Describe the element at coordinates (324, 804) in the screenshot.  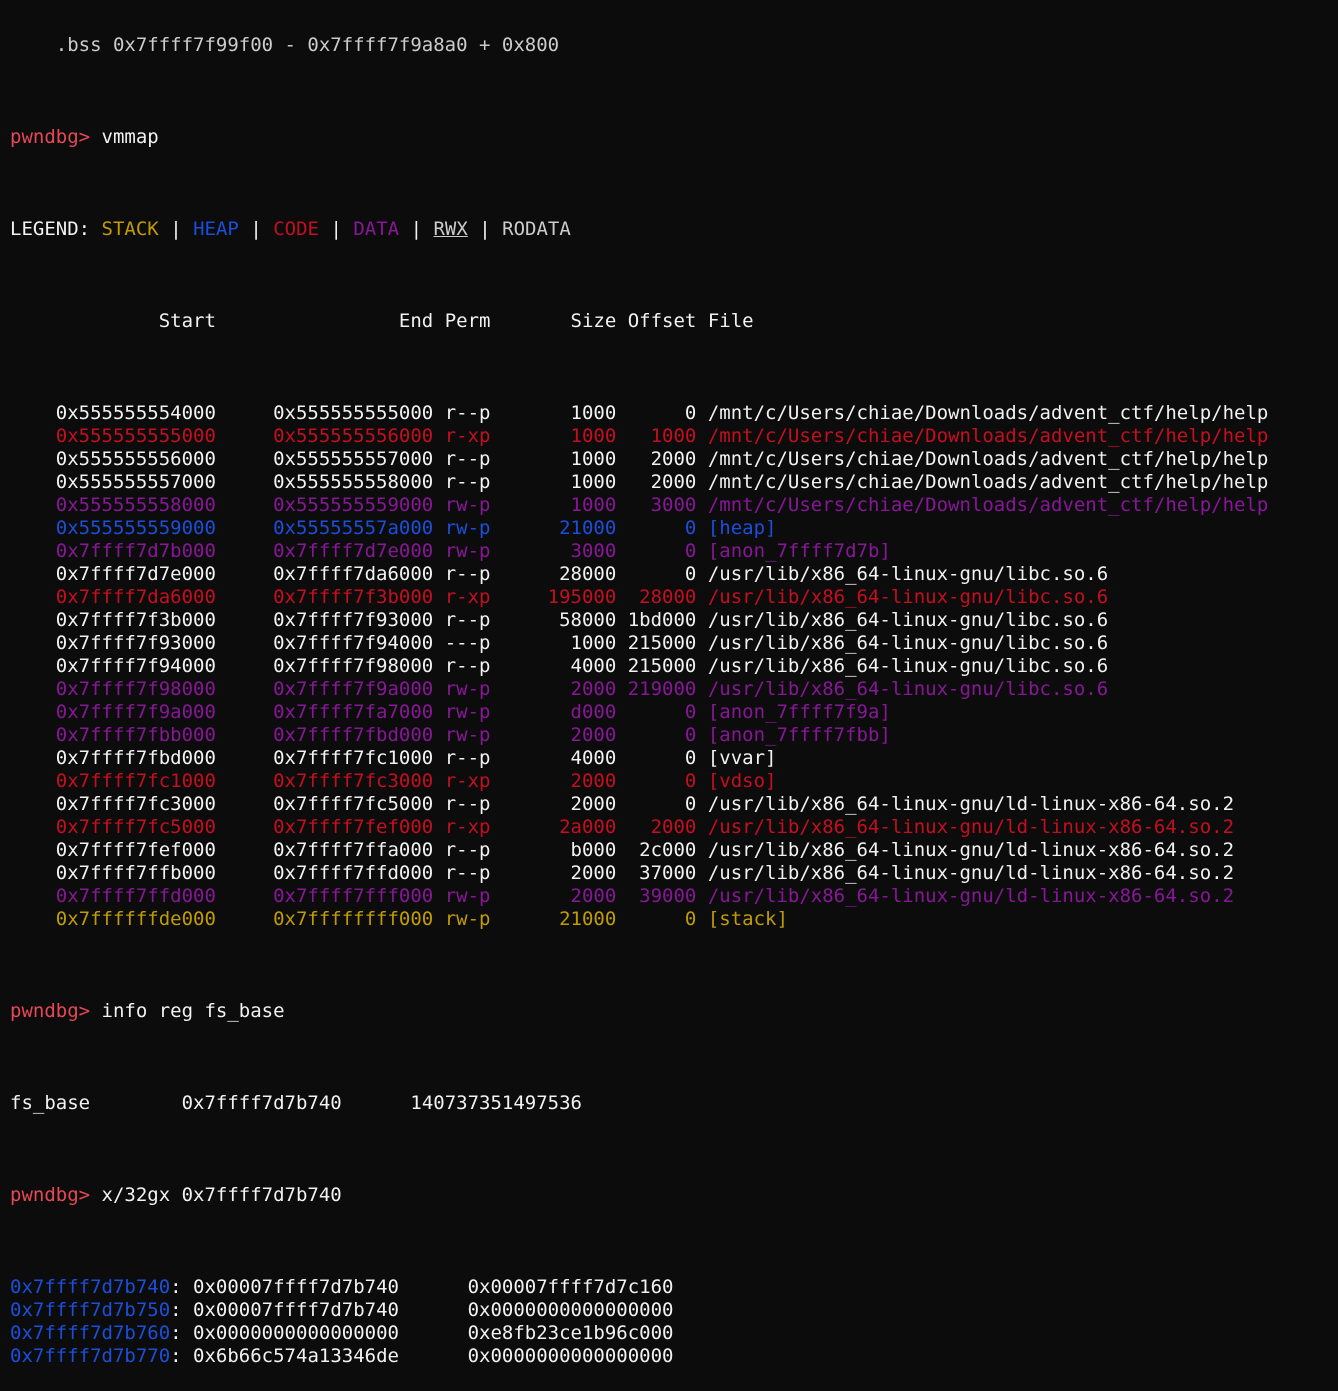
I see `vmmap-end: 0x7ffff7fc5000` at that location.